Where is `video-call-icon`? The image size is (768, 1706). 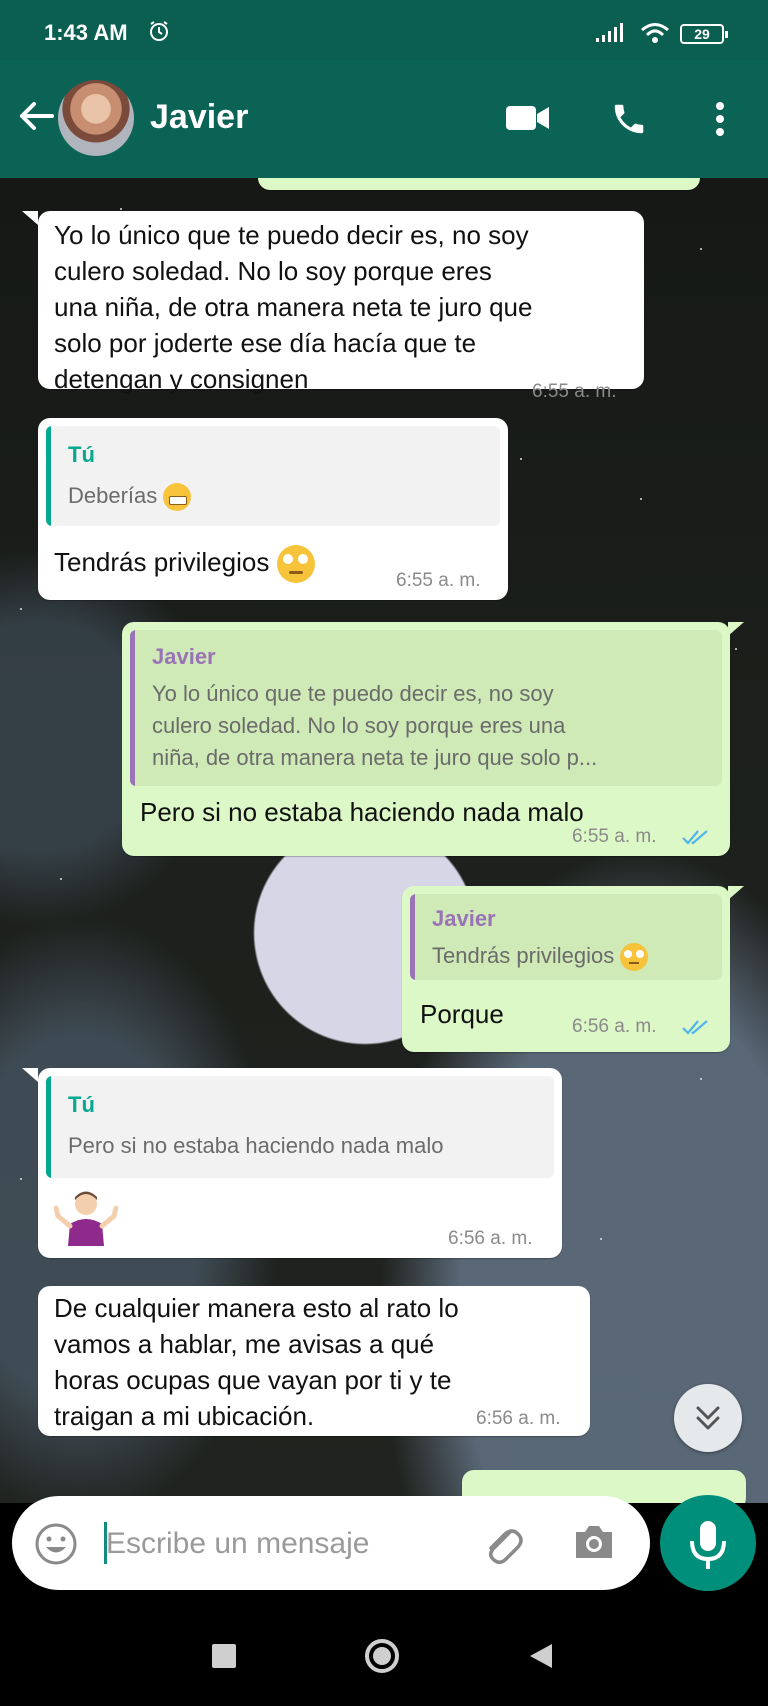 video-call-icon is located at coordinates (528, 118).